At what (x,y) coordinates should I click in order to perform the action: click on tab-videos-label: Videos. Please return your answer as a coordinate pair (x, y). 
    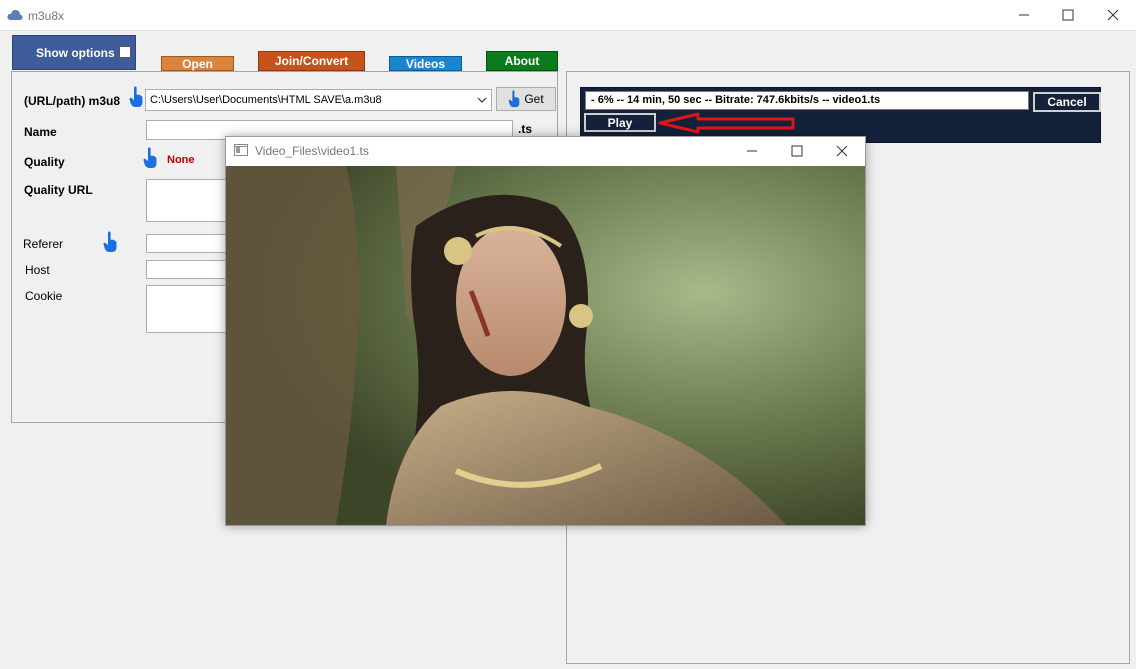
    Looking at the image, I should click on (425, 63).